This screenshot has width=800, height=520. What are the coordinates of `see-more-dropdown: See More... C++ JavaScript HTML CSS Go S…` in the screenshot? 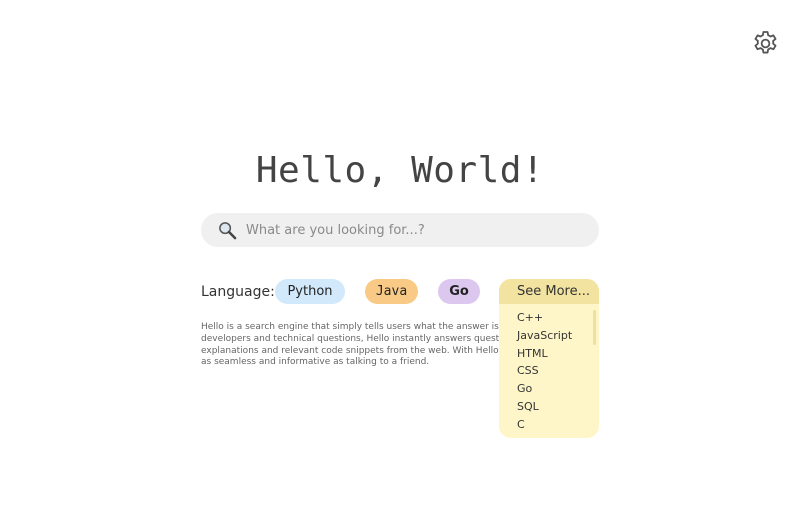 It's located at (549, 358).